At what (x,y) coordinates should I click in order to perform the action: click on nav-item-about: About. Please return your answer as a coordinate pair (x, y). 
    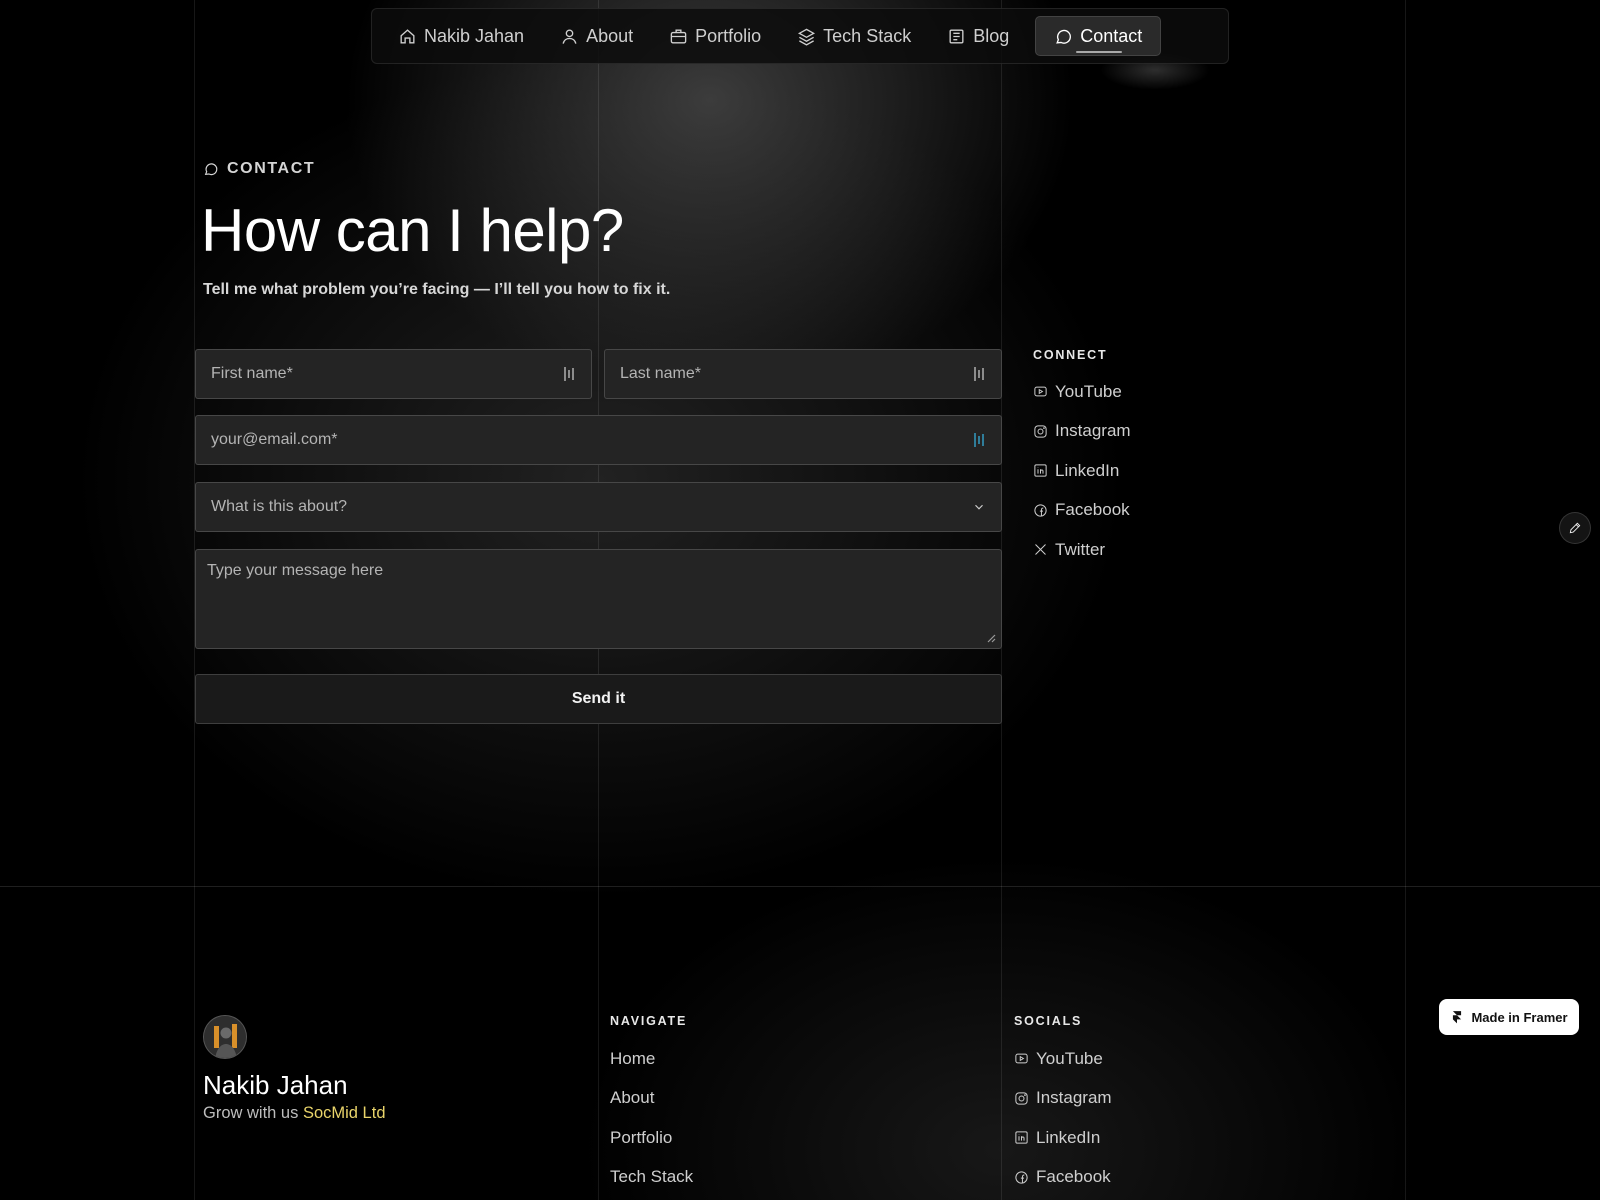
    Looking at the image, I should click on (596, 36).